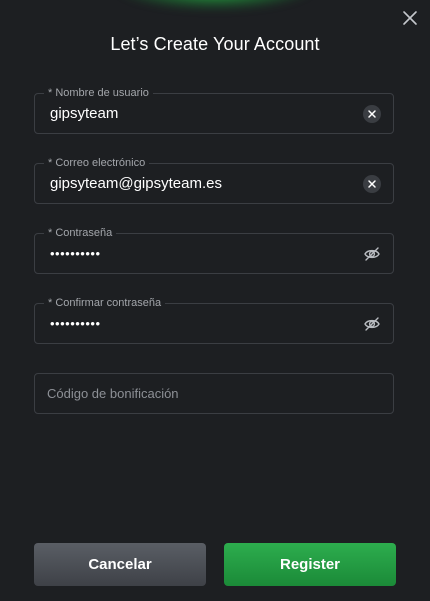  Describe the element at coordinates (310, 564) in the screenshot. I see `register-button: Register` at that location.